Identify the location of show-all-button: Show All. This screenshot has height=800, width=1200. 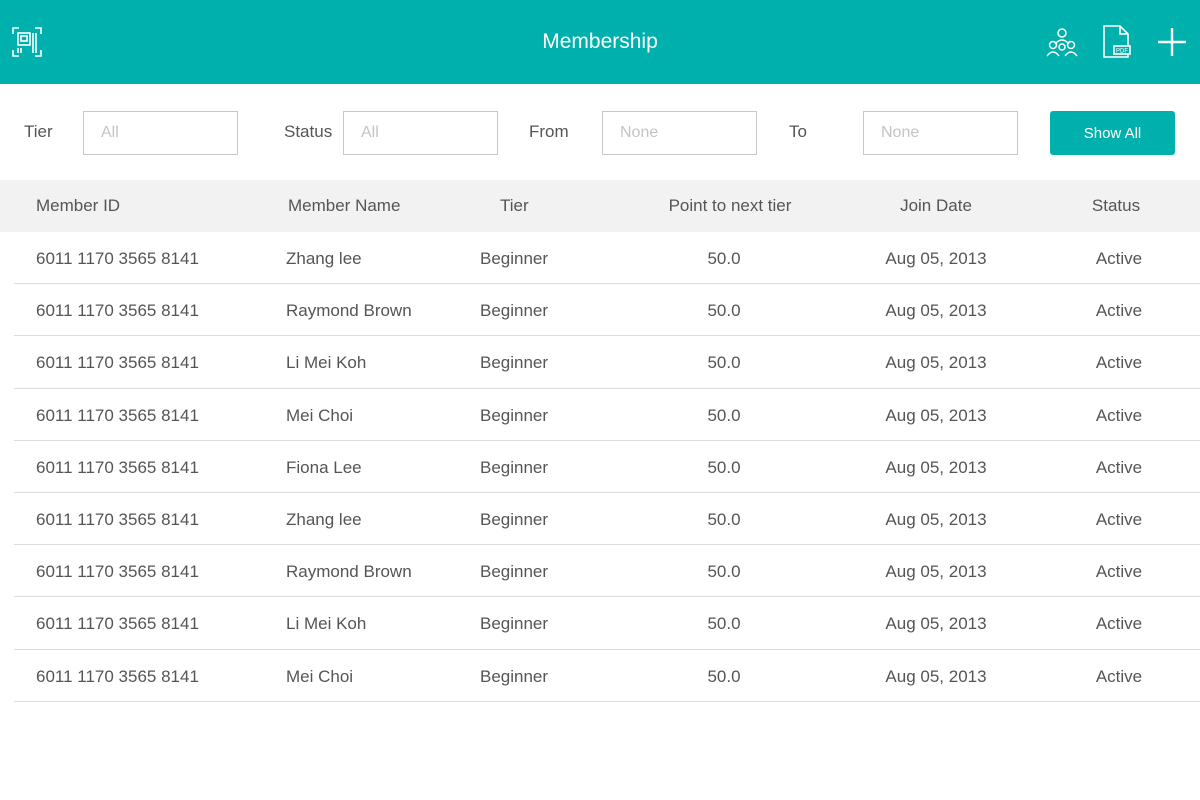
(1112, 133).